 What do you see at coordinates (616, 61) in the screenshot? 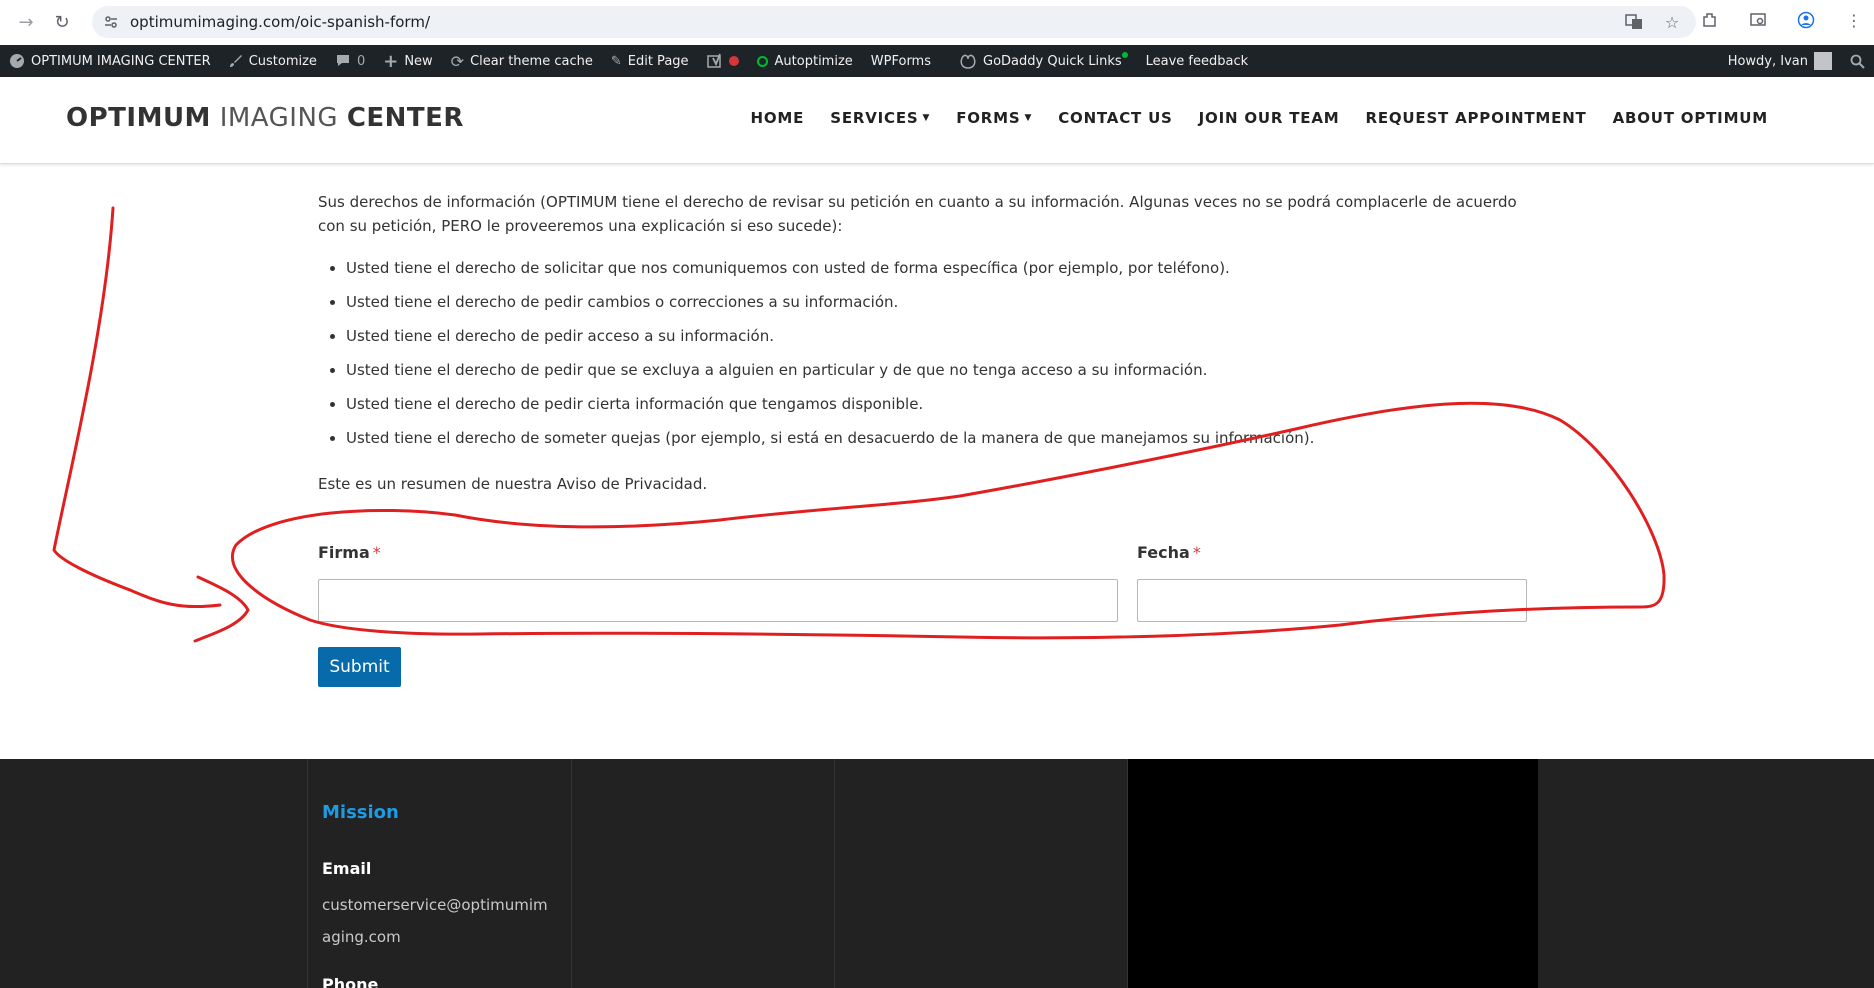
I see `pencil-icon: ✎` at bounding box center [616, 61].